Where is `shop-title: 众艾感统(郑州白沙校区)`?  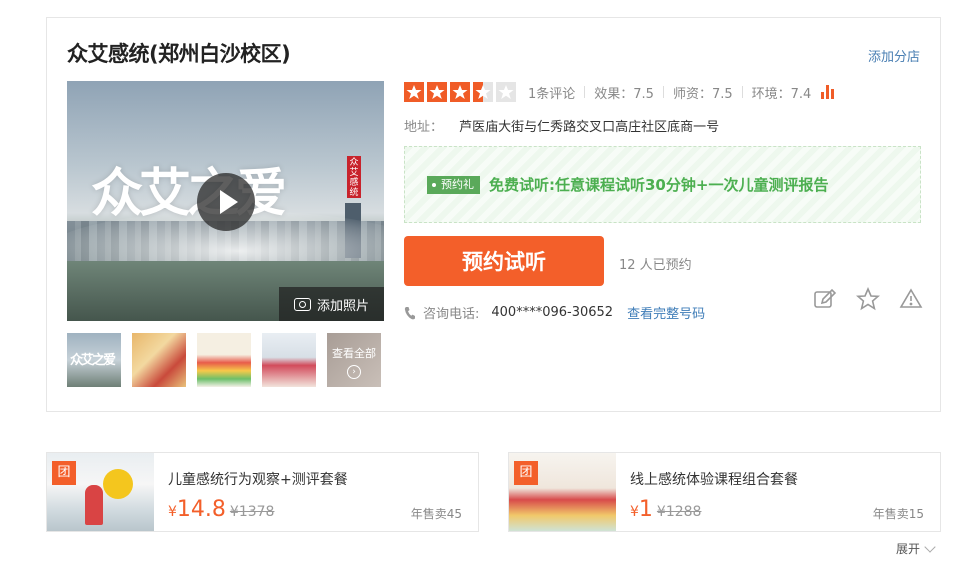 shop-title: 众艾感统(郑州白沙校区) is located at coordinates (179, 54).